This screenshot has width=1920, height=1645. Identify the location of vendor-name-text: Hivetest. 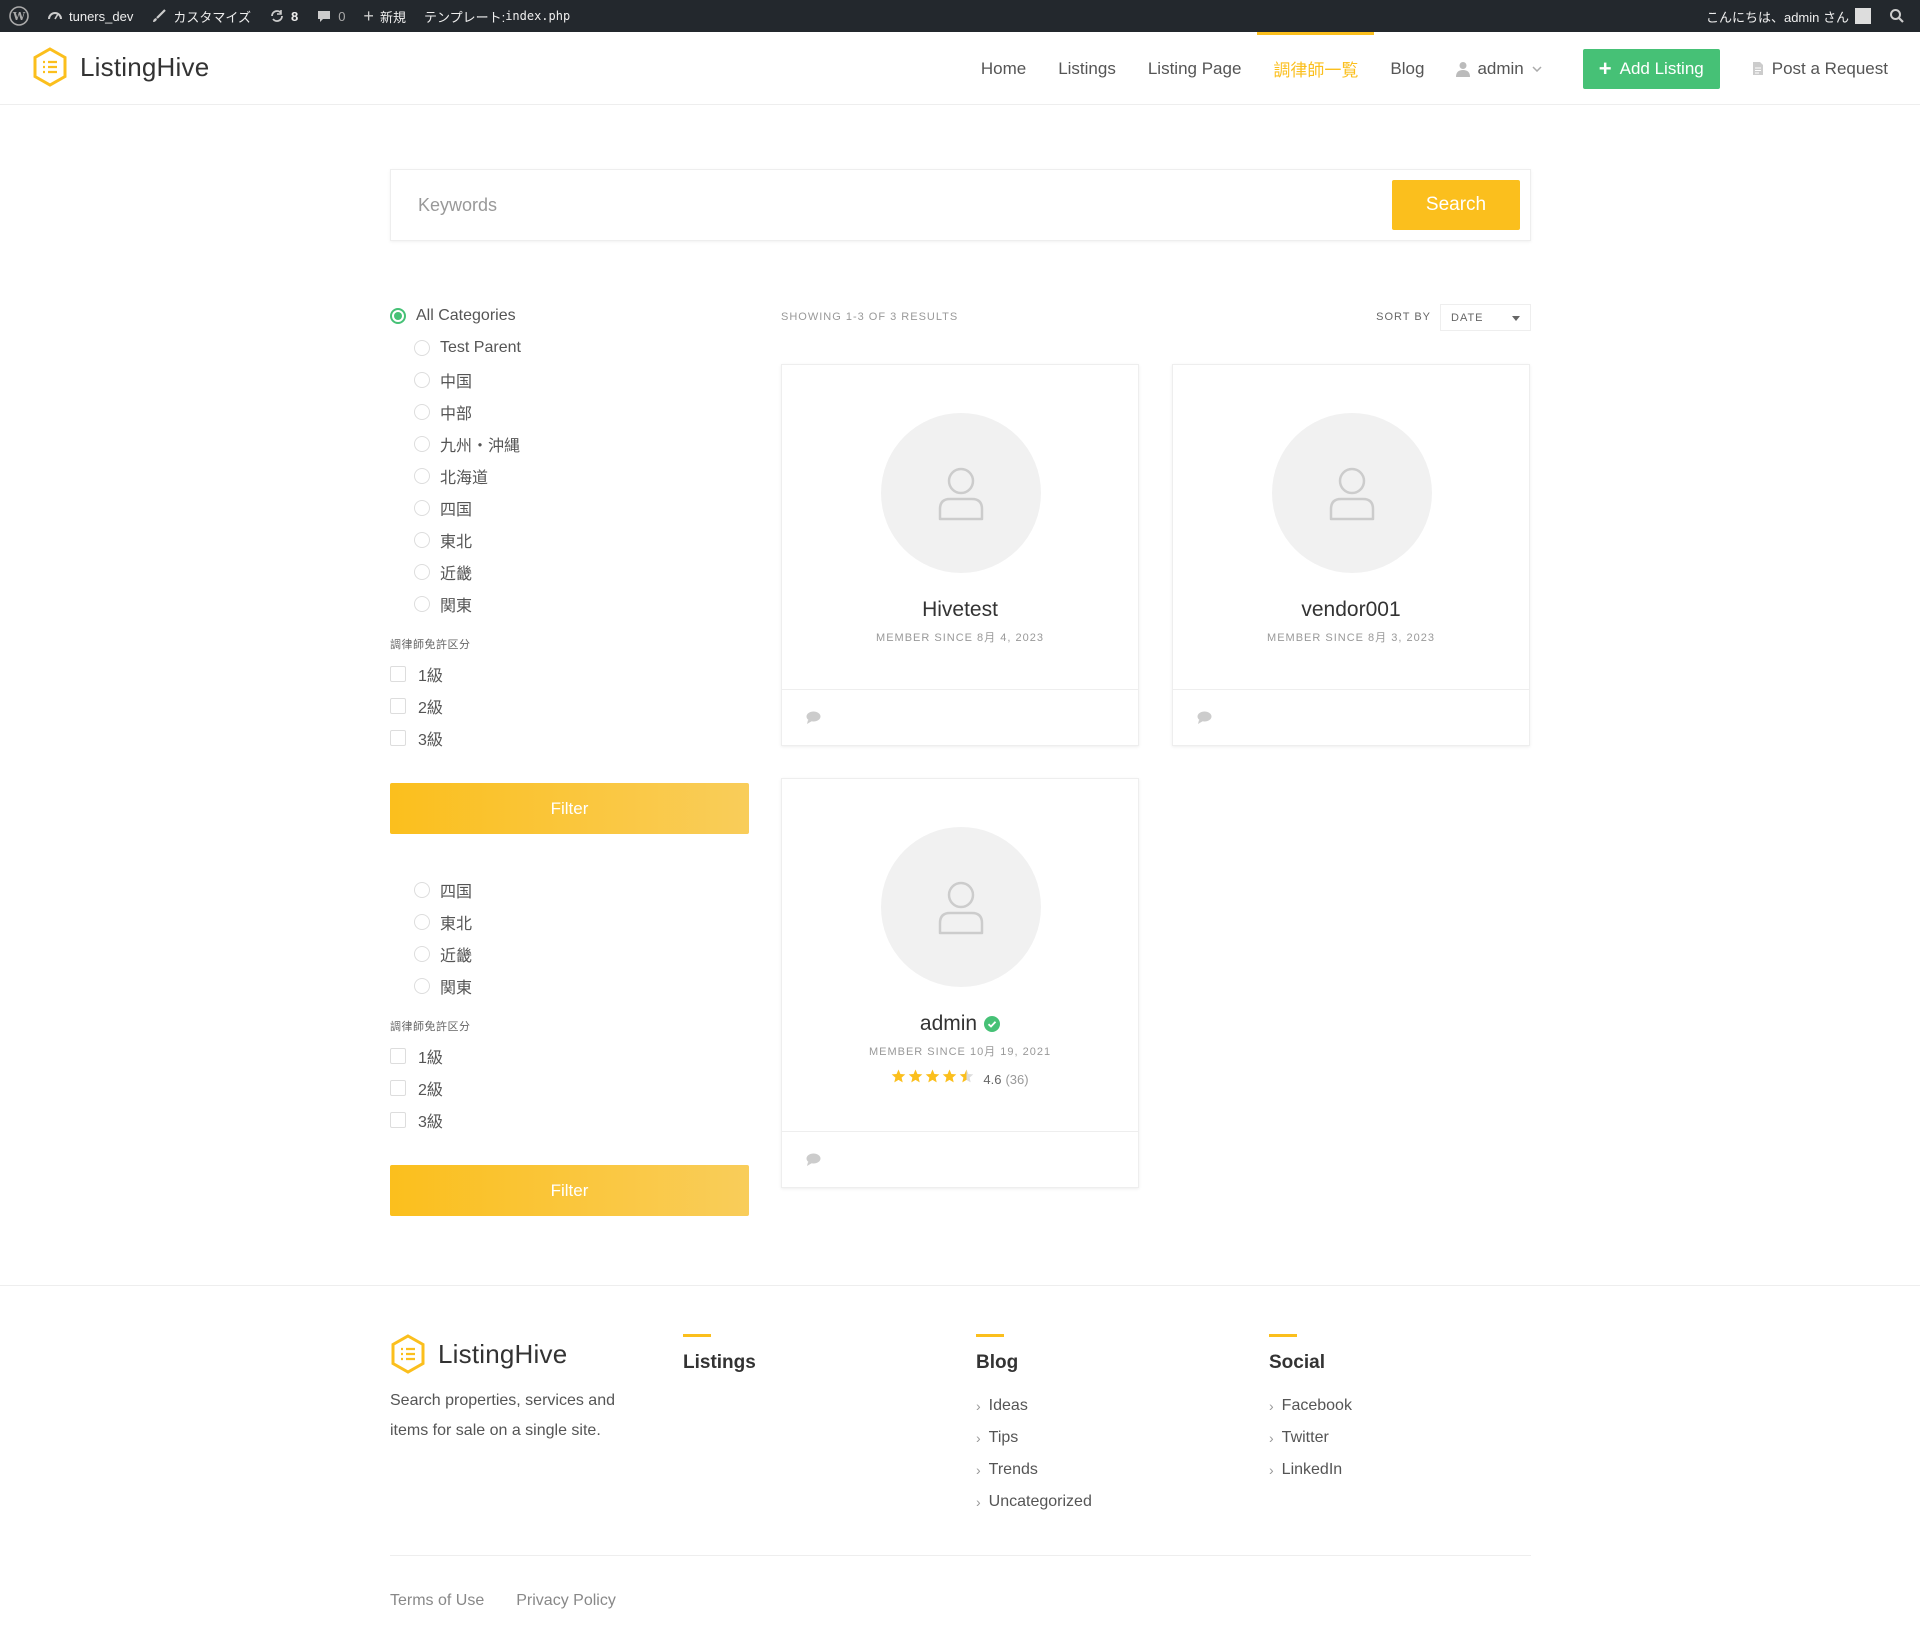
(960, 609).